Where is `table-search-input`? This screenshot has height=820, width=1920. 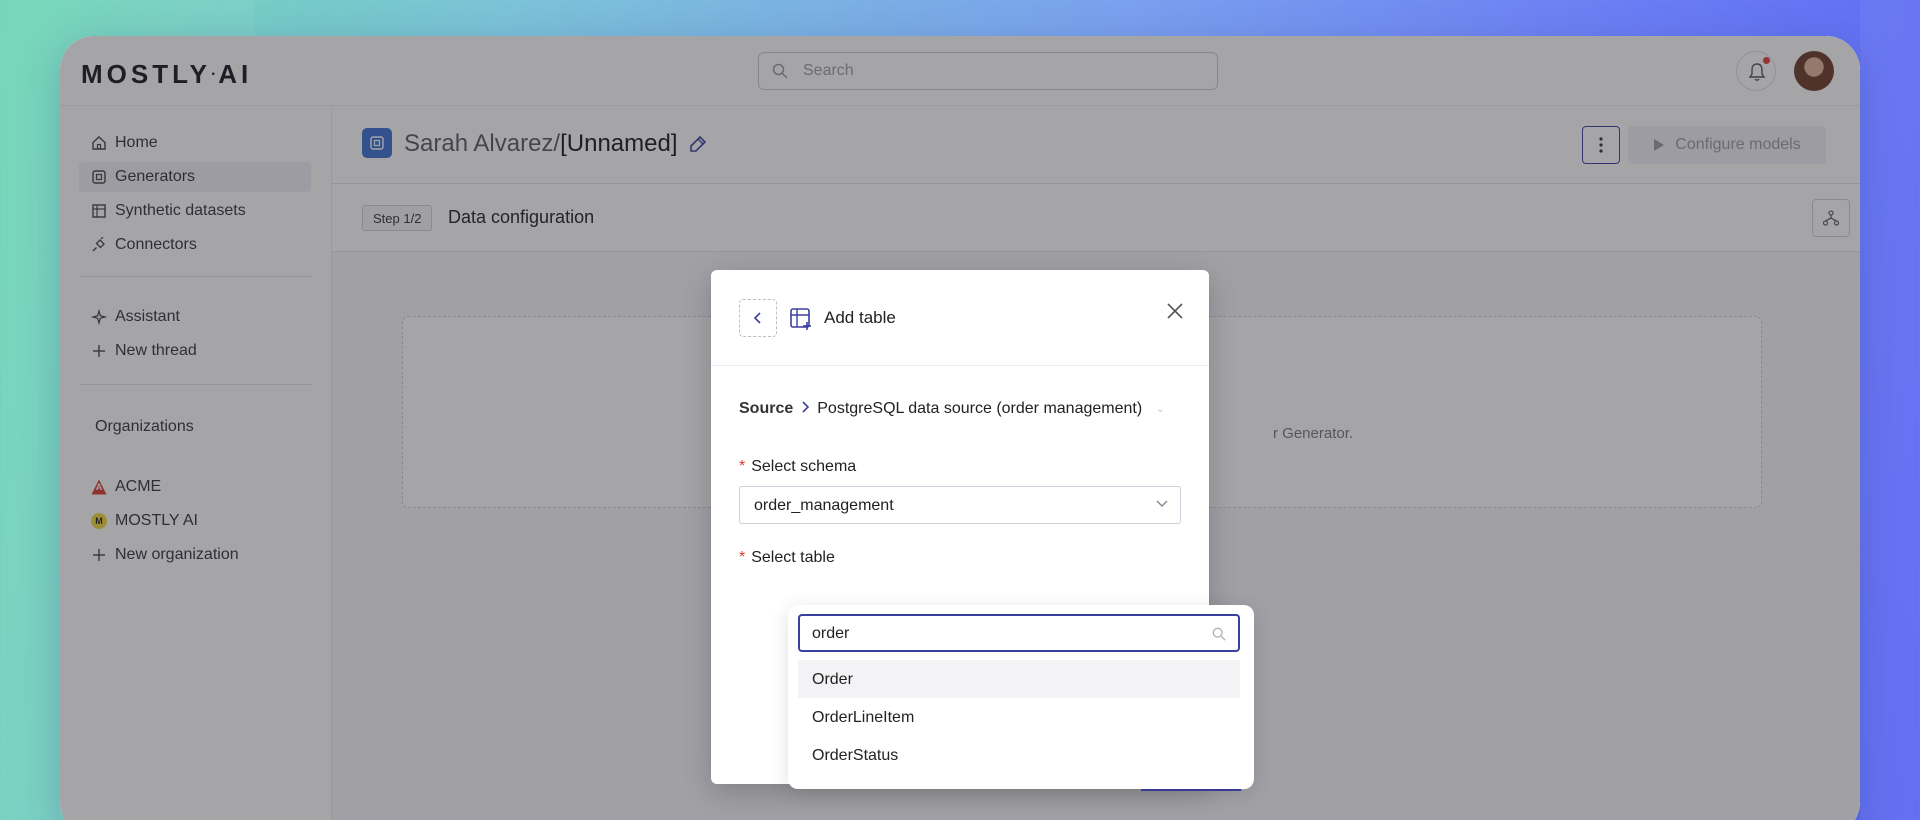
table-search-input is located at coordinates (1007, 634).